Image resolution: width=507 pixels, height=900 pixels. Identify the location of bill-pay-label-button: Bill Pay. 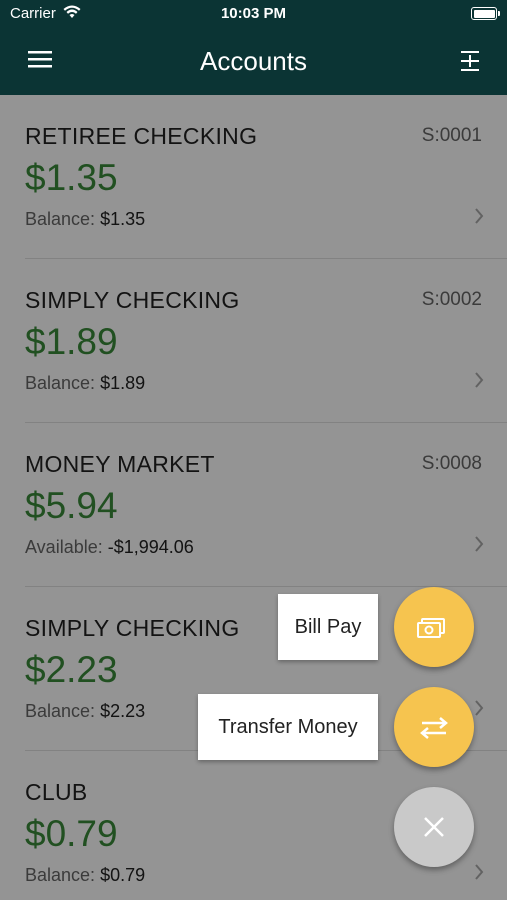
(328, 627).